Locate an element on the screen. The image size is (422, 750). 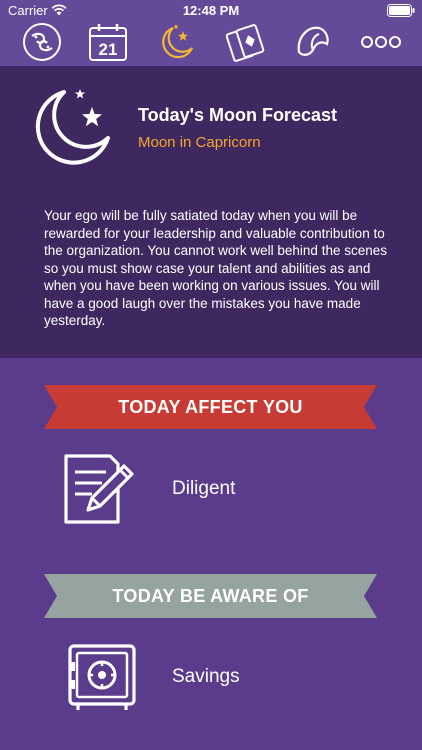
affect-item-label: Diligent is located at coordinates (204, 488).